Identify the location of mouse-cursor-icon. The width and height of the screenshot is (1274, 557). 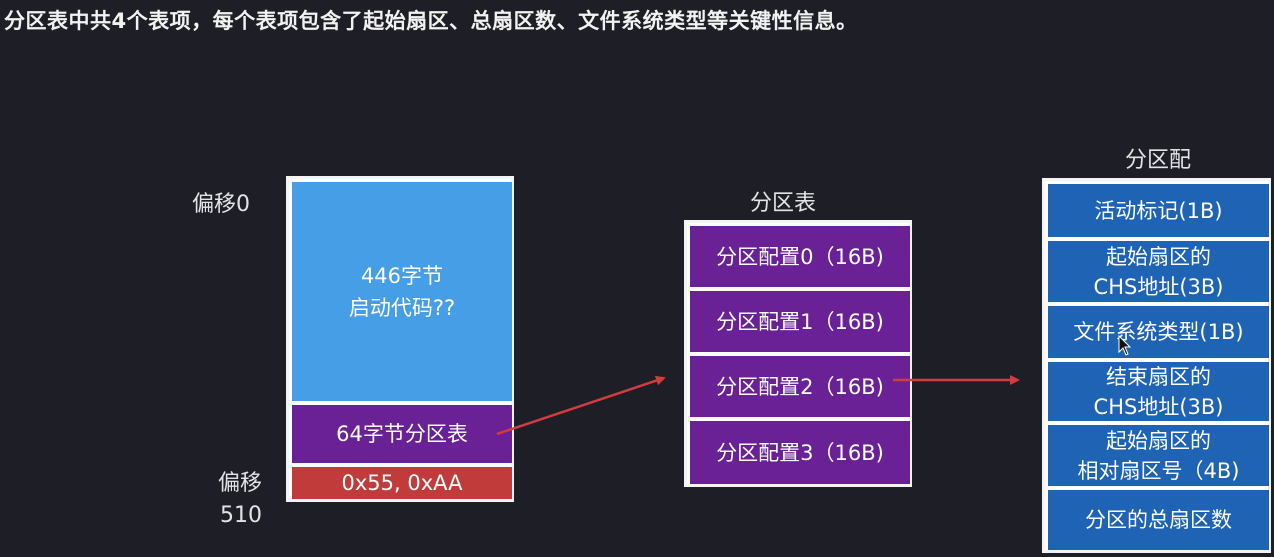
(1125, 345).